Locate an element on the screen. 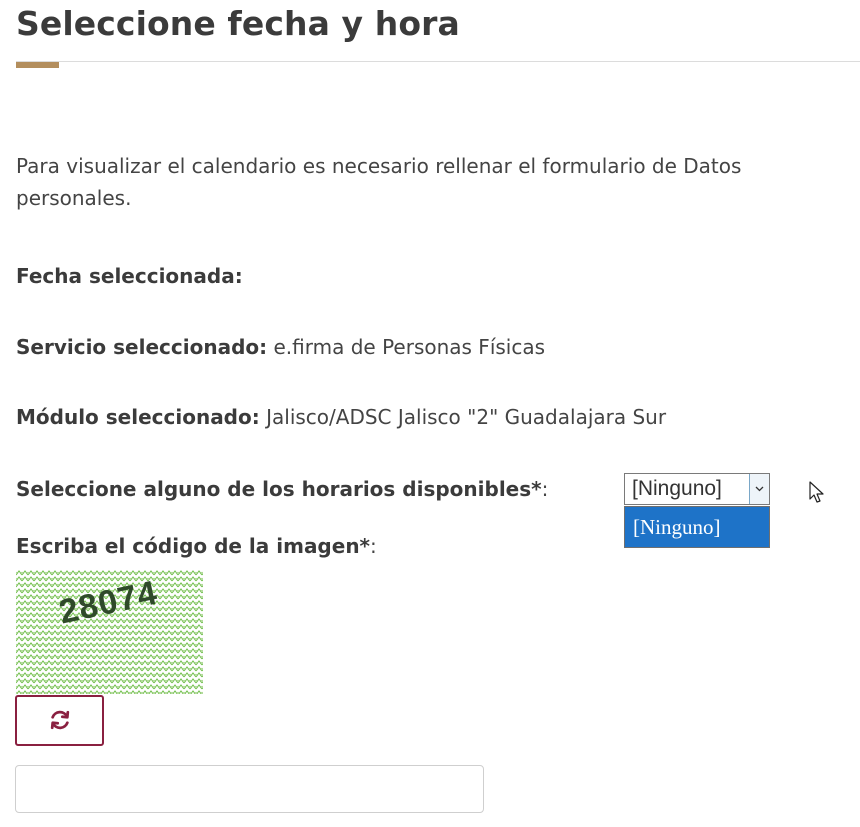  captcha-label: Escriba el código de la imagen* is located at coordinates (193, 546).